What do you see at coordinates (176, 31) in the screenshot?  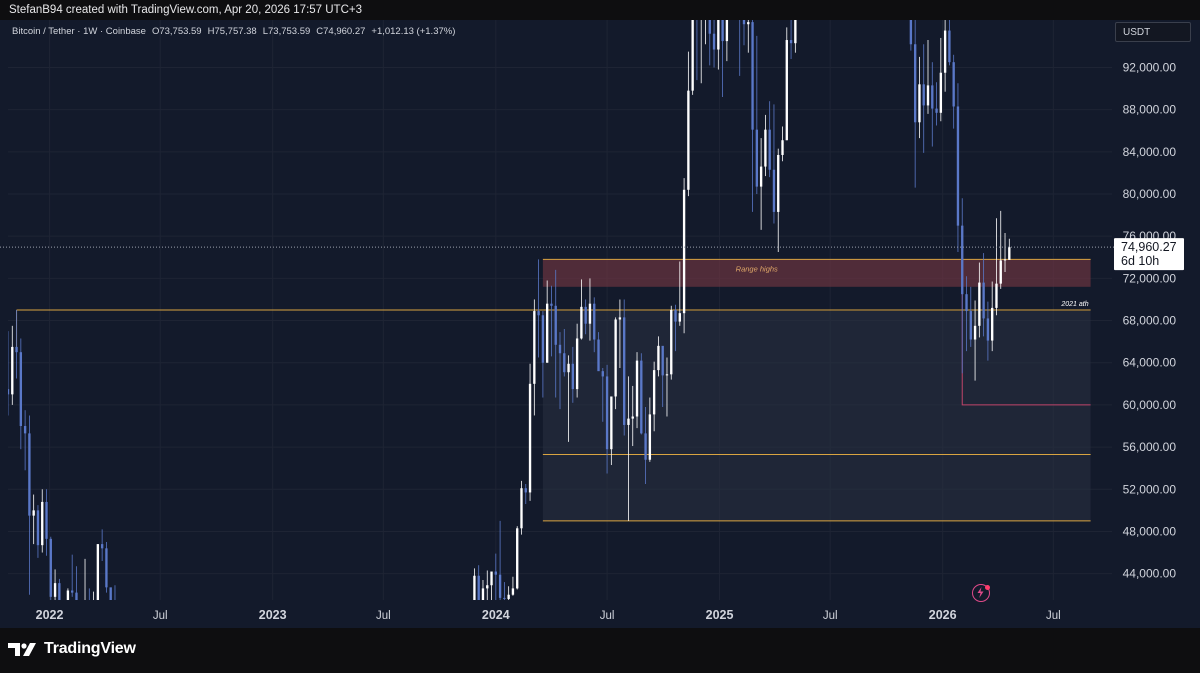 I see `legend-open: O73,753.59` at bounding box center [176, 31].